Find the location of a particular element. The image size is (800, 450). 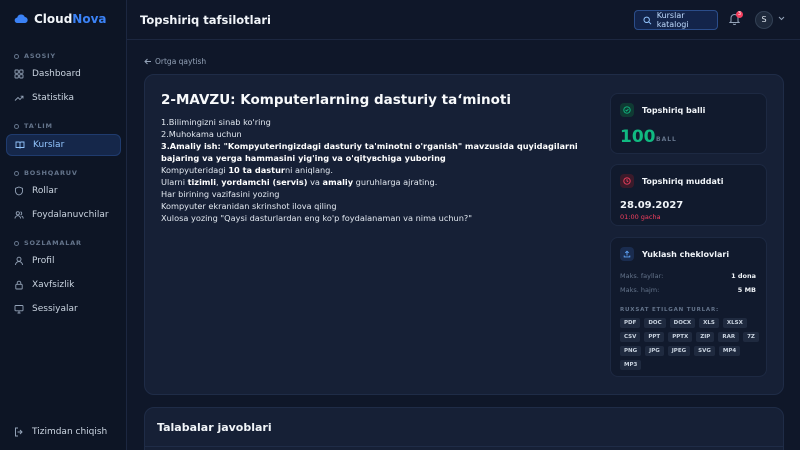

file-type-chip: PDF is located at coordinates (630, 323).